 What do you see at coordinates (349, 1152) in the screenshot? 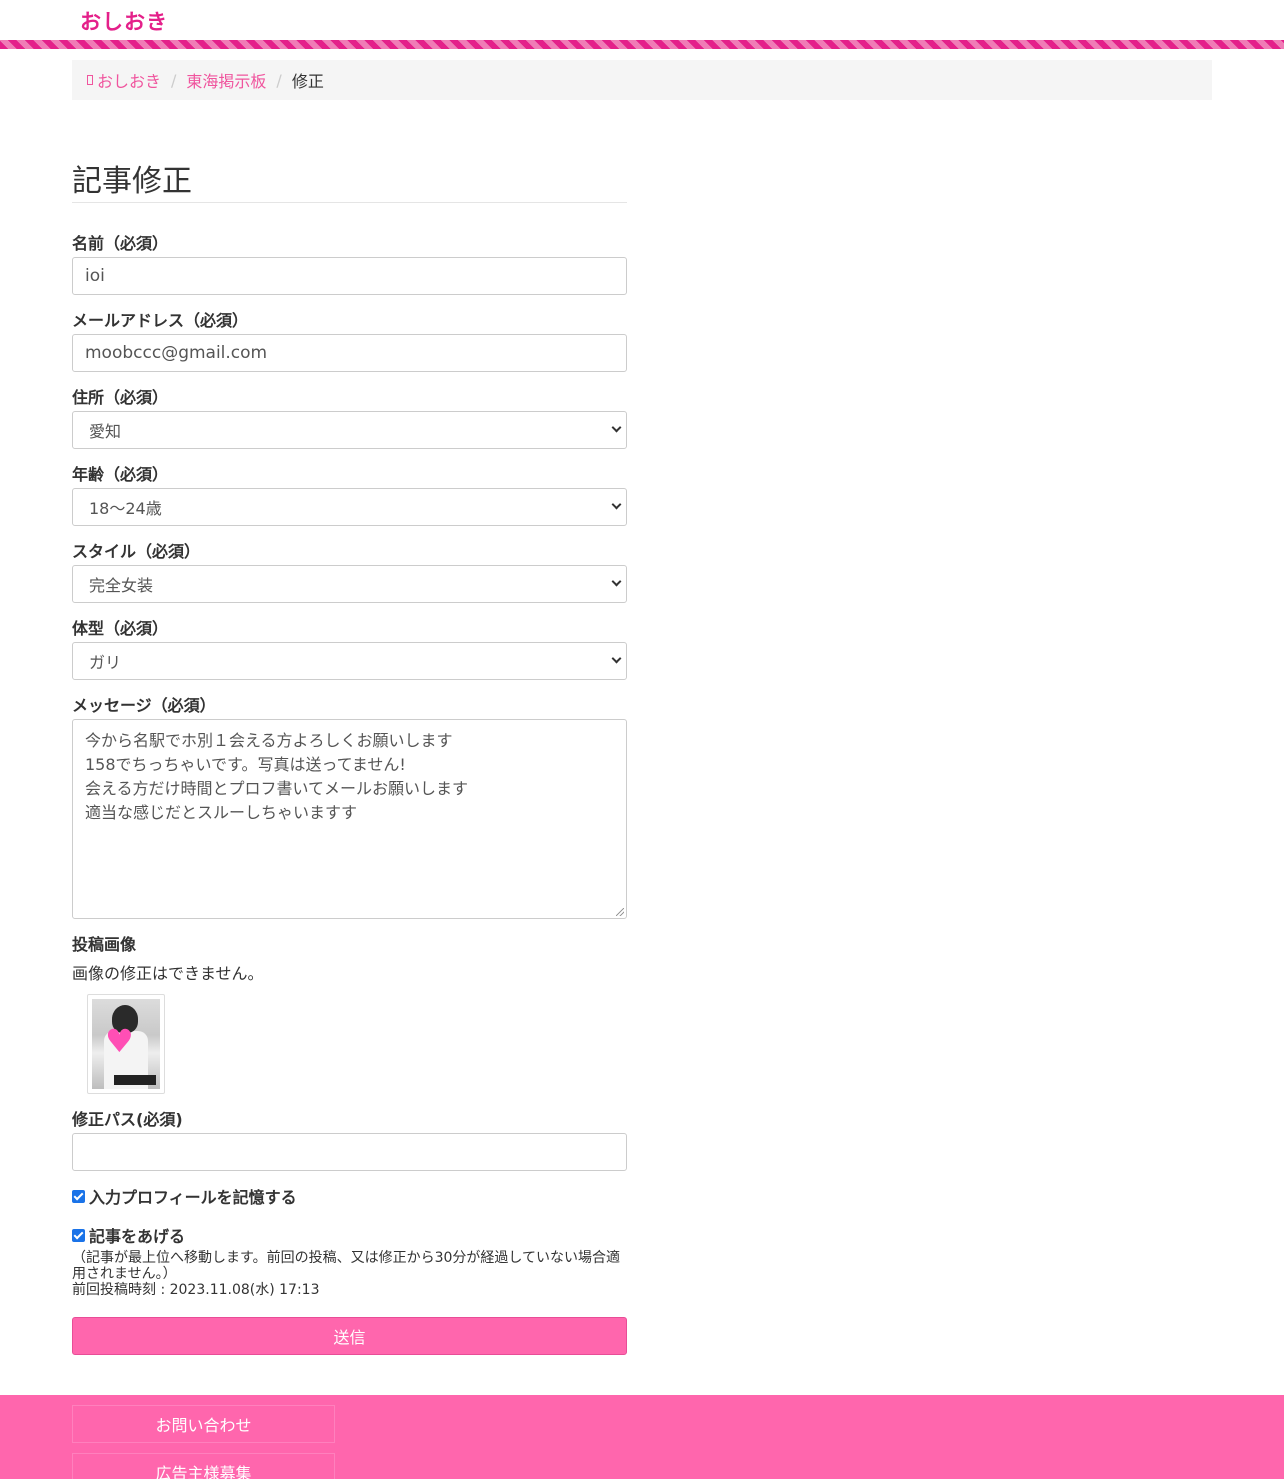
I see `password-input` at bounding box center [349, 1152].